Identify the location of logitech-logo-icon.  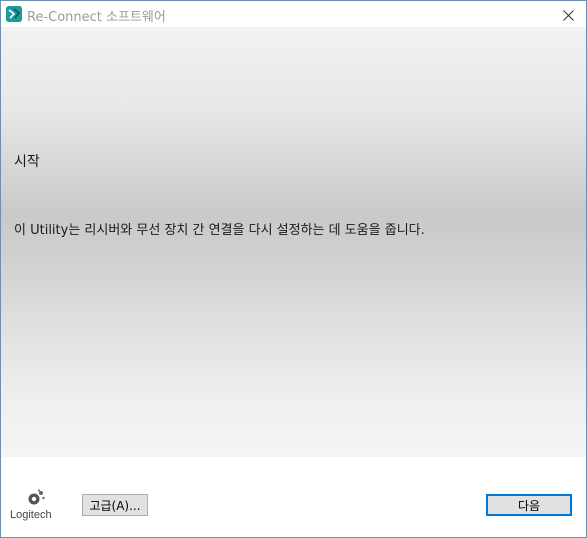
(36, 497).